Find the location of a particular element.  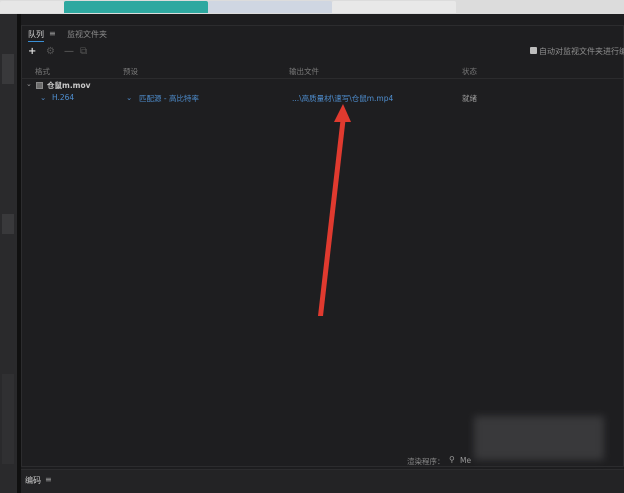

minus-icon: — is located at coordinates (69, 52).